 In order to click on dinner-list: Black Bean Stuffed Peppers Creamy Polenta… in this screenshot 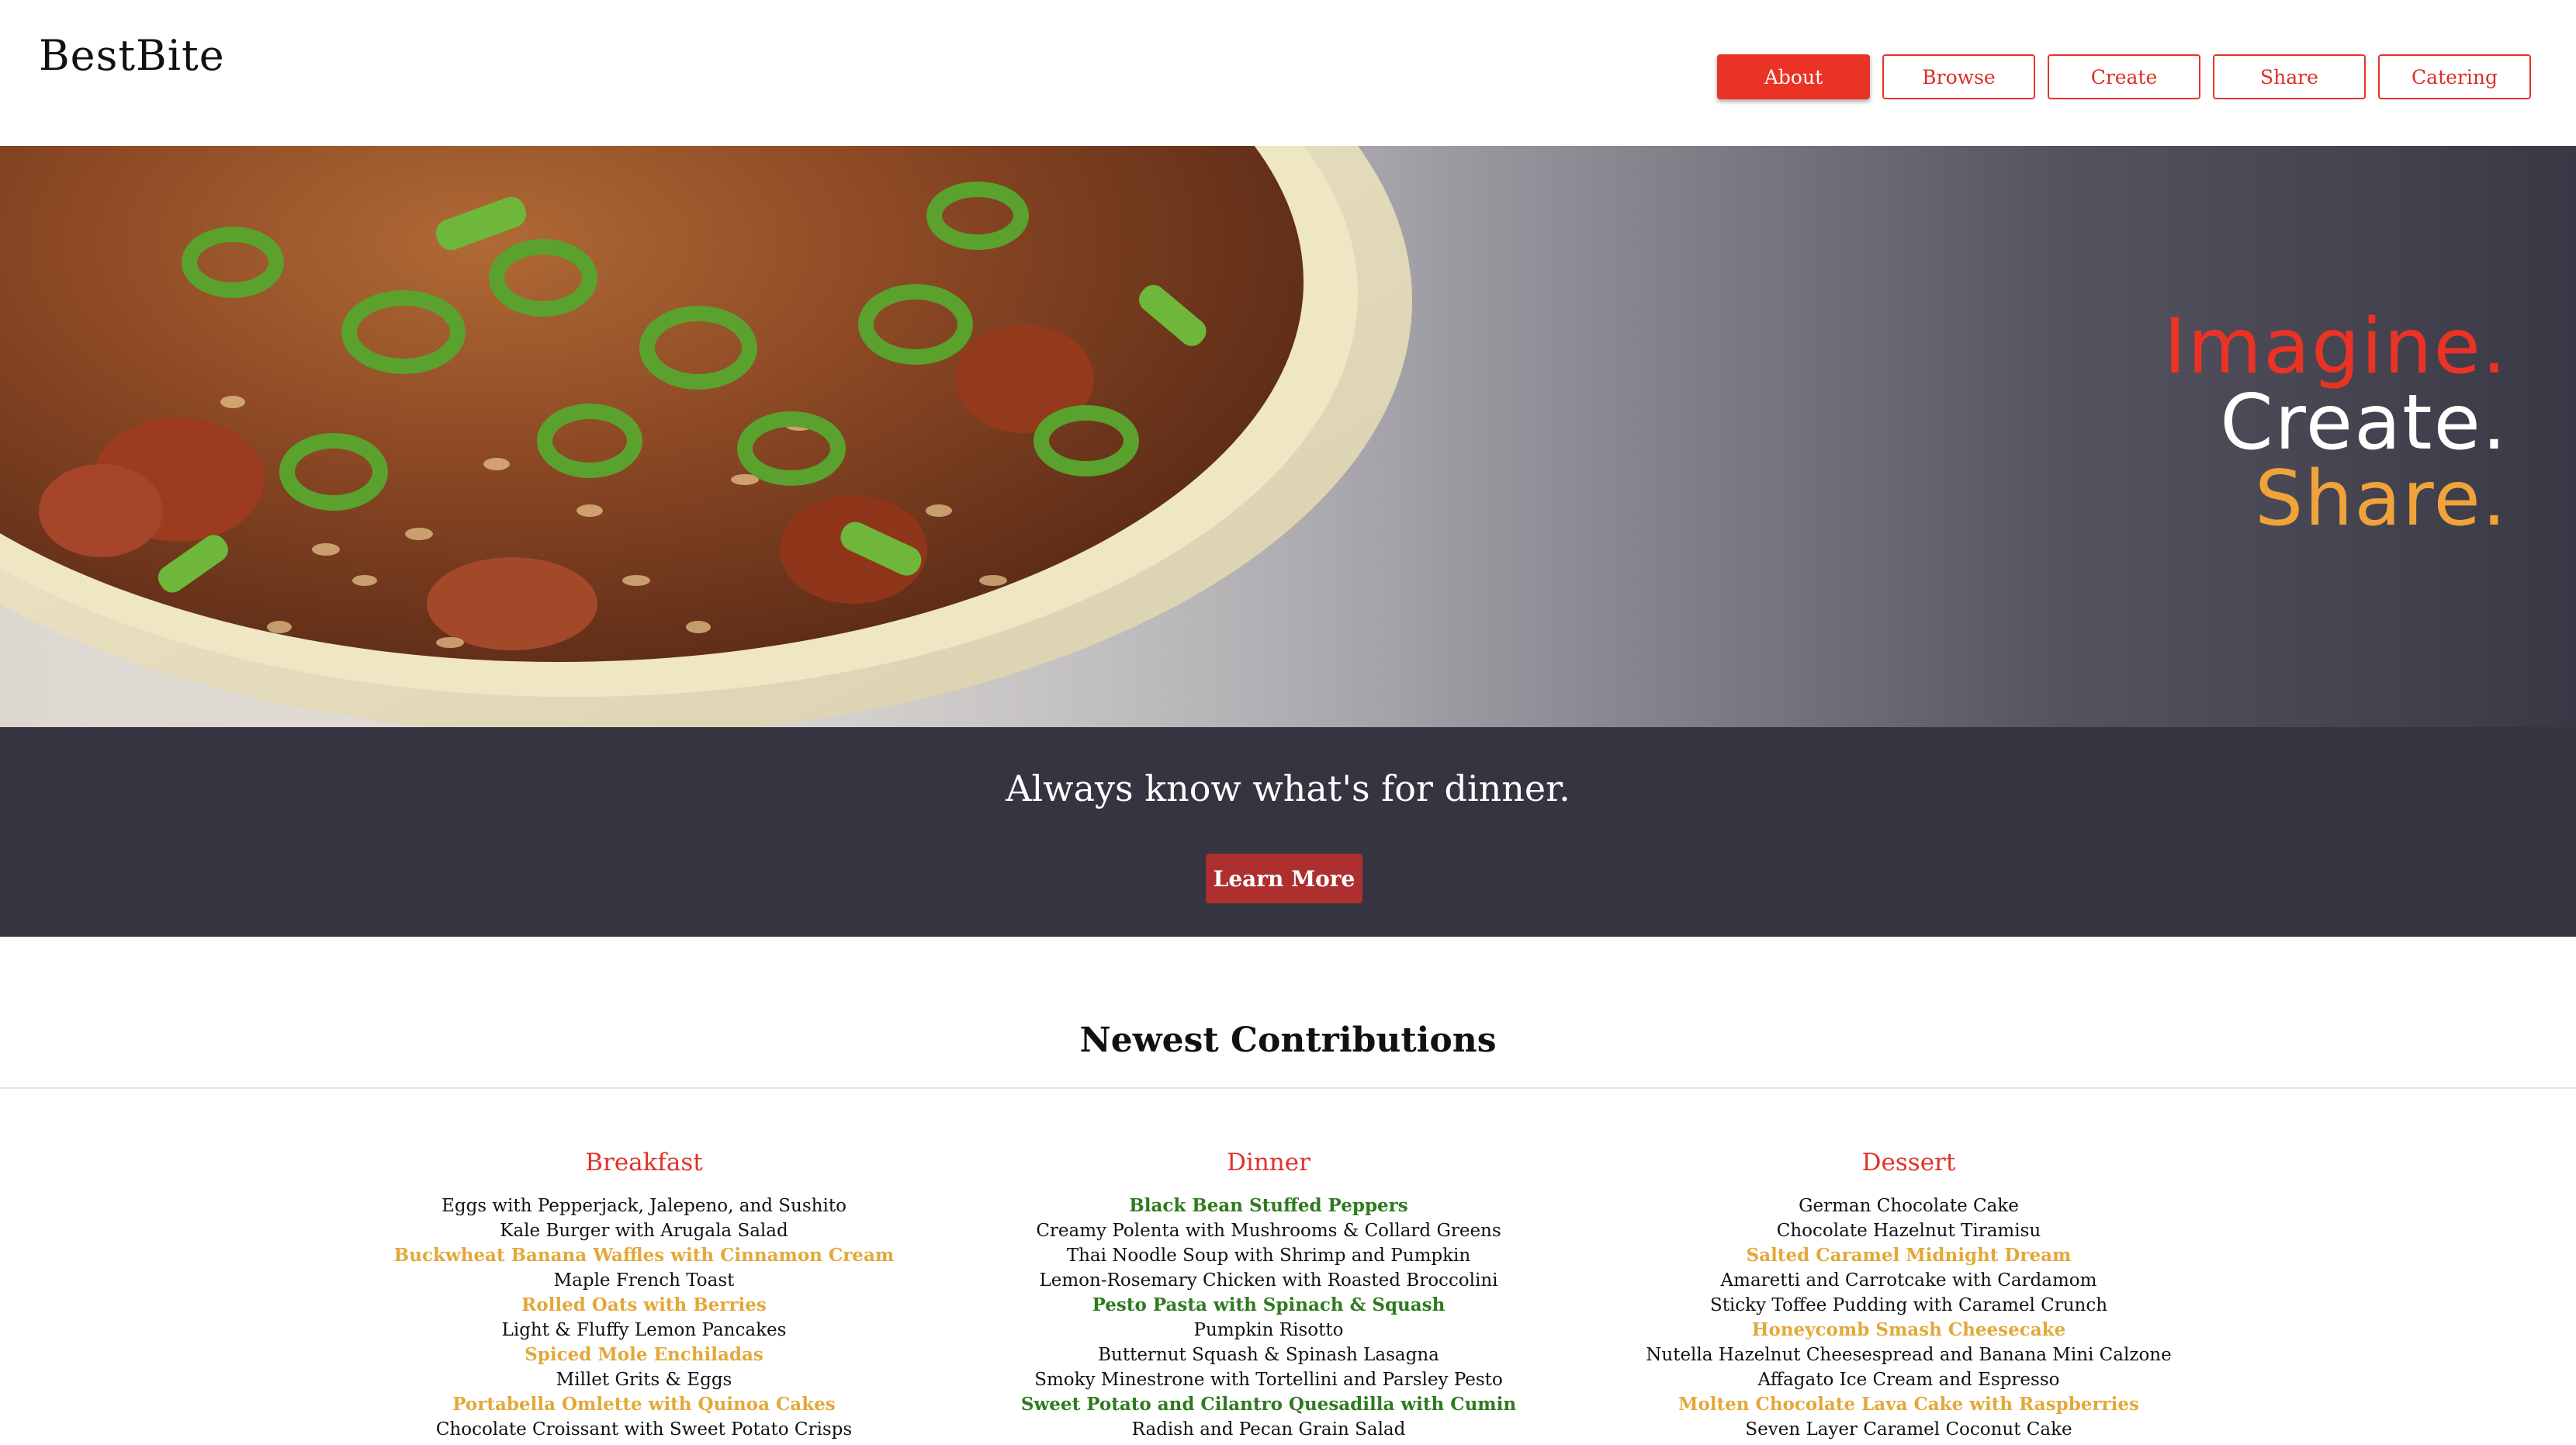, I will do `click(1268, 1318)`.